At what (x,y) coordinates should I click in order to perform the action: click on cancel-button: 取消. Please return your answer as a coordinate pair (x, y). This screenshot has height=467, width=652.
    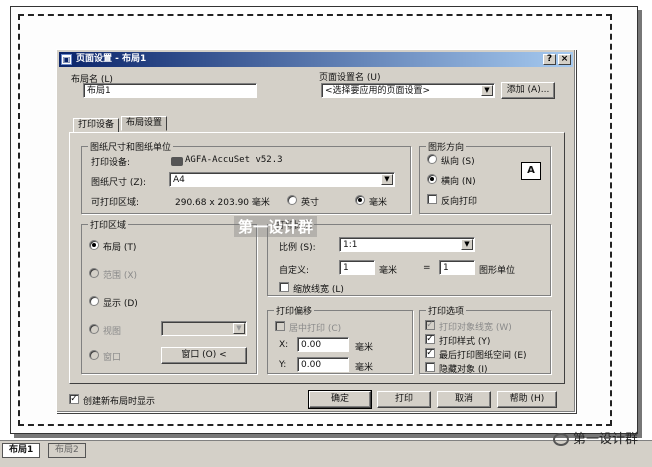
    Looking at the image, I should click on (464, 399).